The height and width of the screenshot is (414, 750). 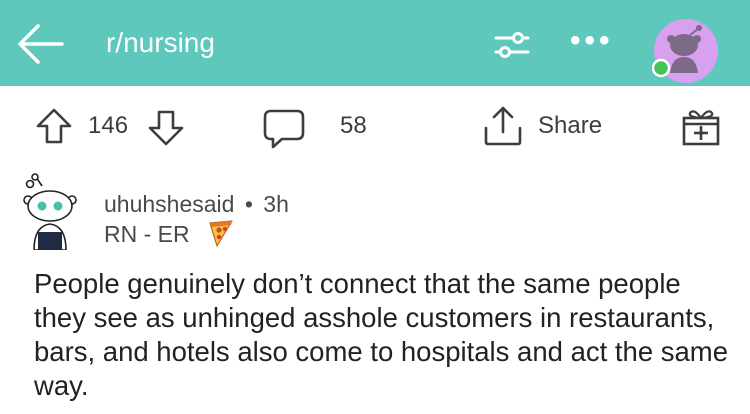 I want to click on share-icon, so click(x=503, y=126).